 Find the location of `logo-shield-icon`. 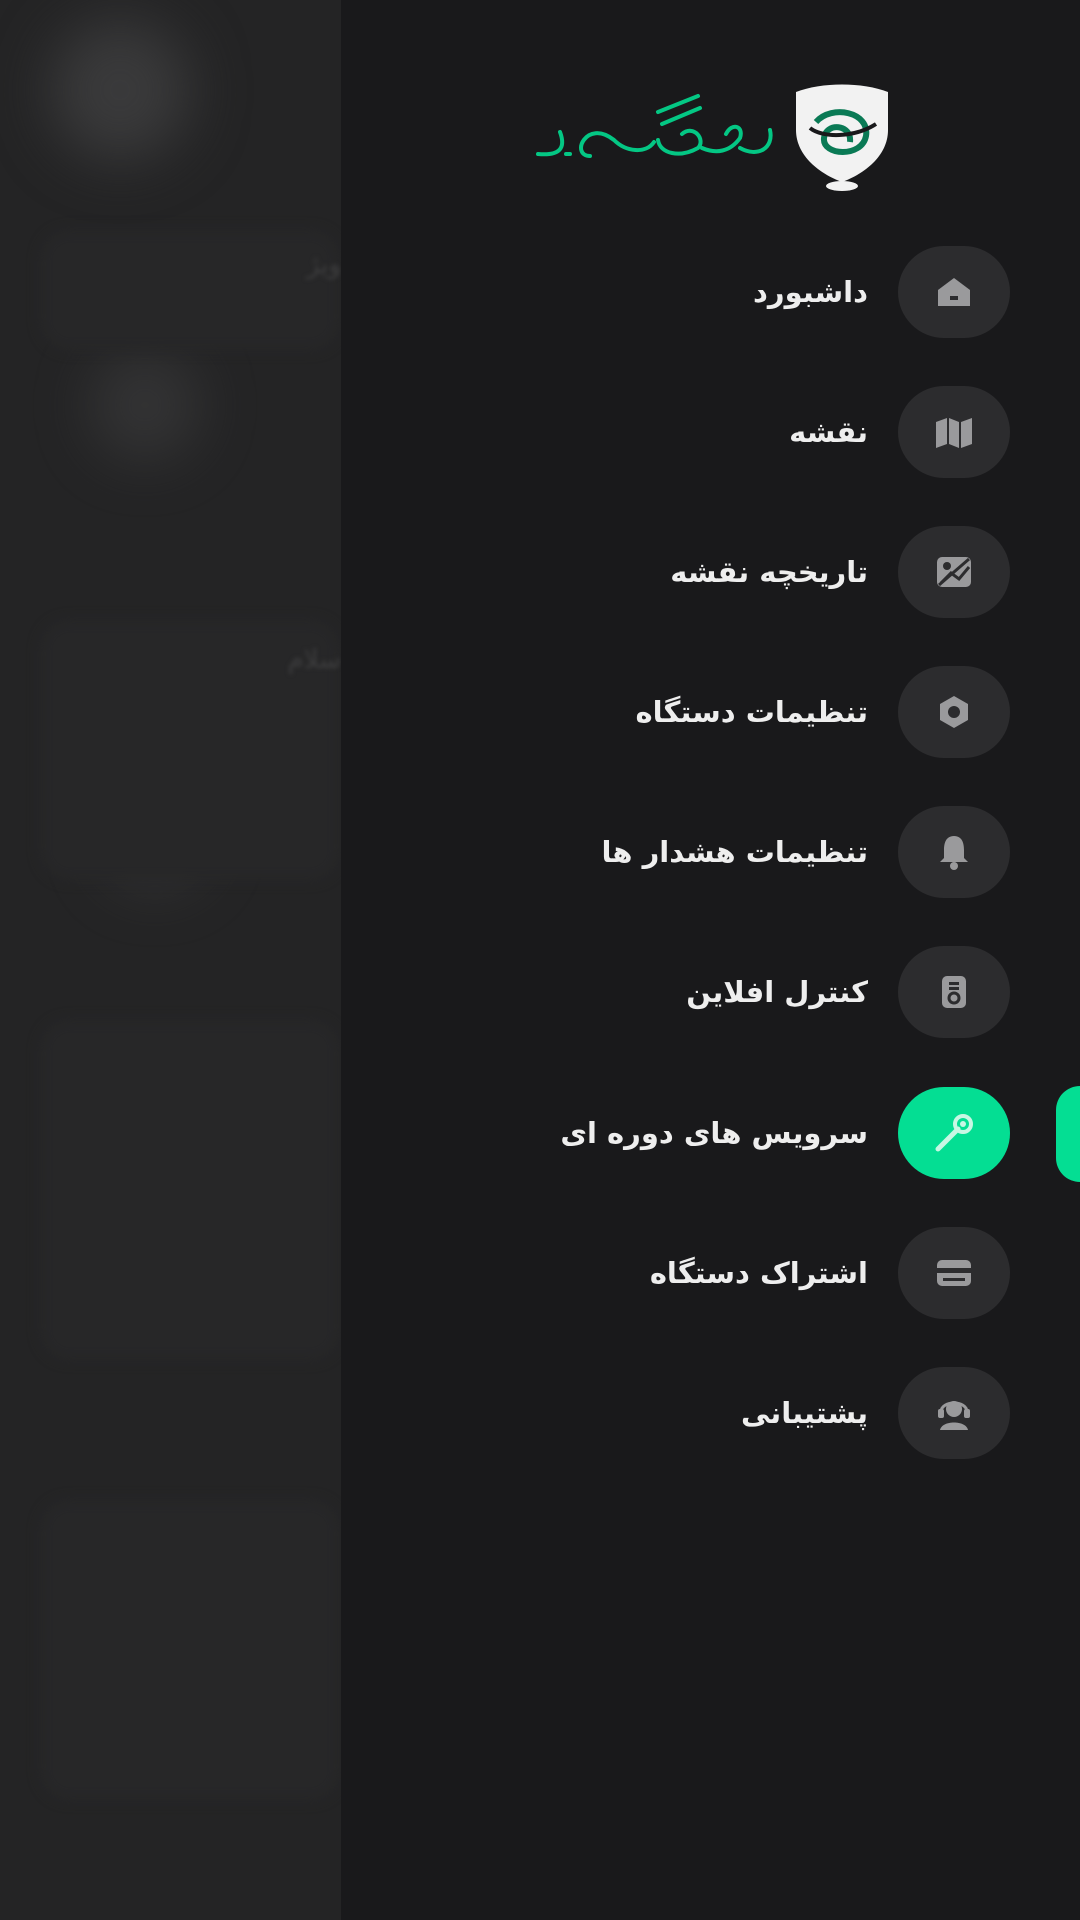

logo-shield-icon is located at coordinates (842, 137).